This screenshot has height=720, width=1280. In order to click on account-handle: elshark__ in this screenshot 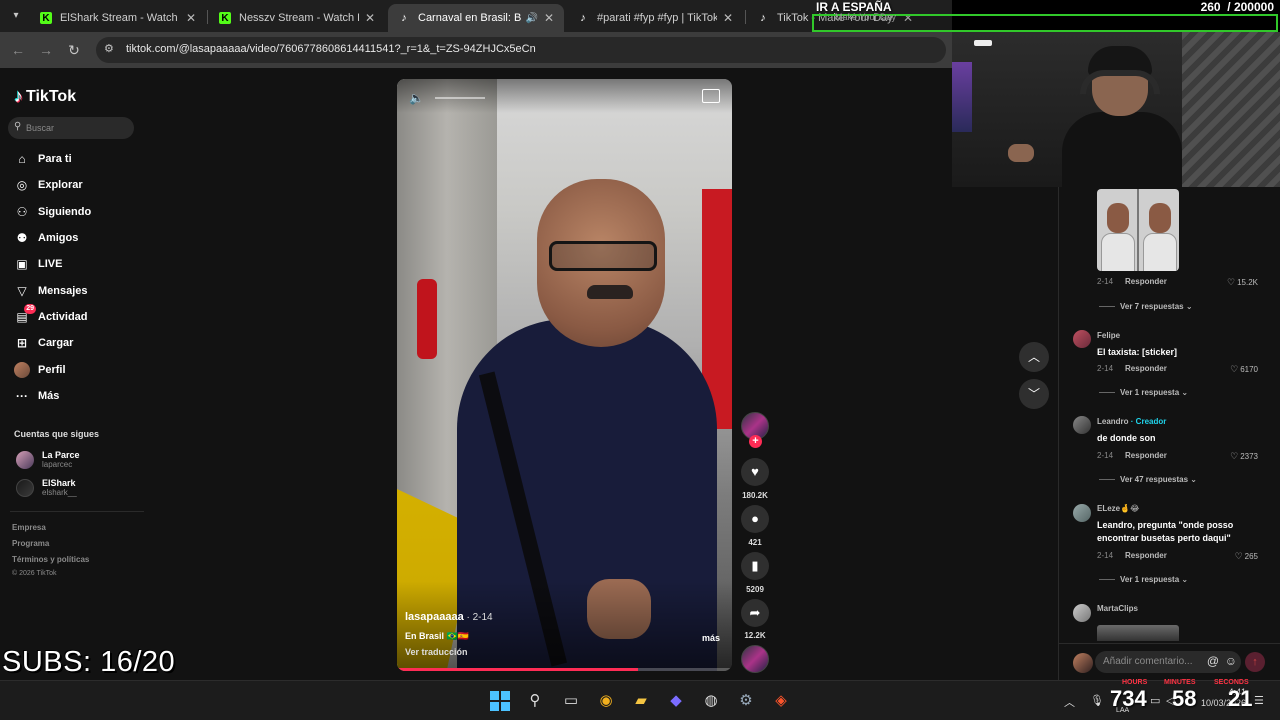, I will do `click(59, 492)`.